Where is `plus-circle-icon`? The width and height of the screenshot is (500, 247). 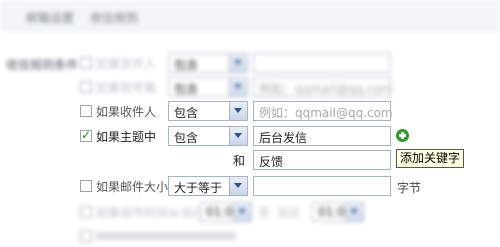 plus-circle-icon is located at coordinates (402, 135).